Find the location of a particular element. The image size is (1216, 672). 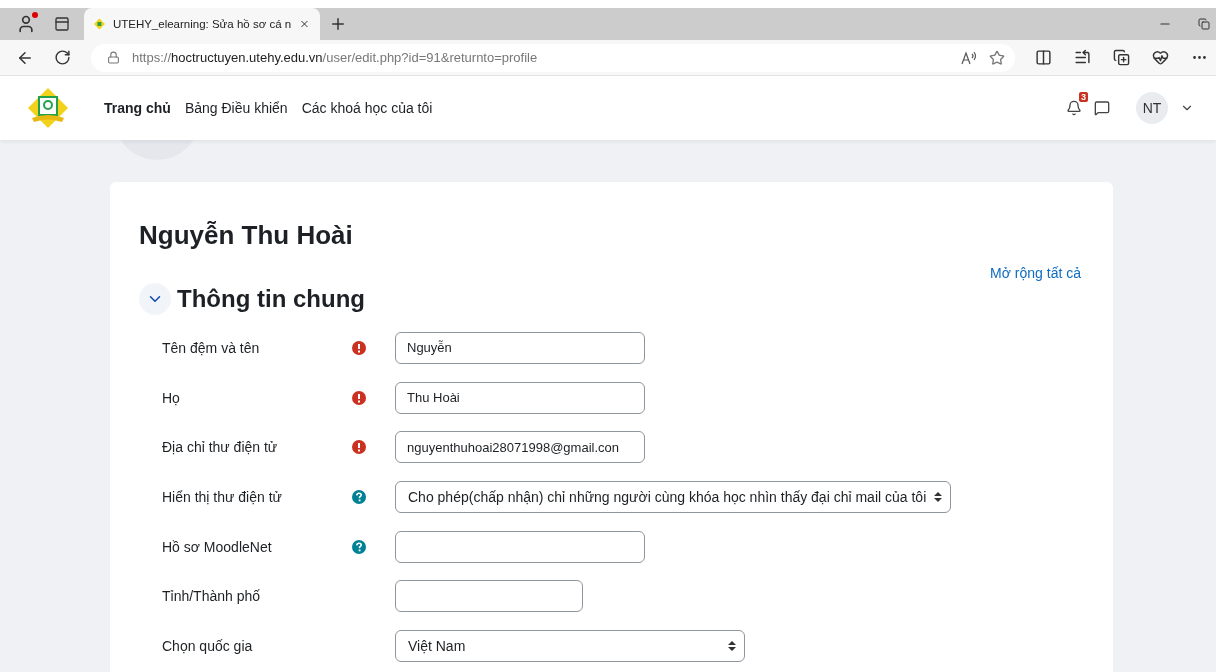

user-avatar: NT is located at coordinates (1152, 108).